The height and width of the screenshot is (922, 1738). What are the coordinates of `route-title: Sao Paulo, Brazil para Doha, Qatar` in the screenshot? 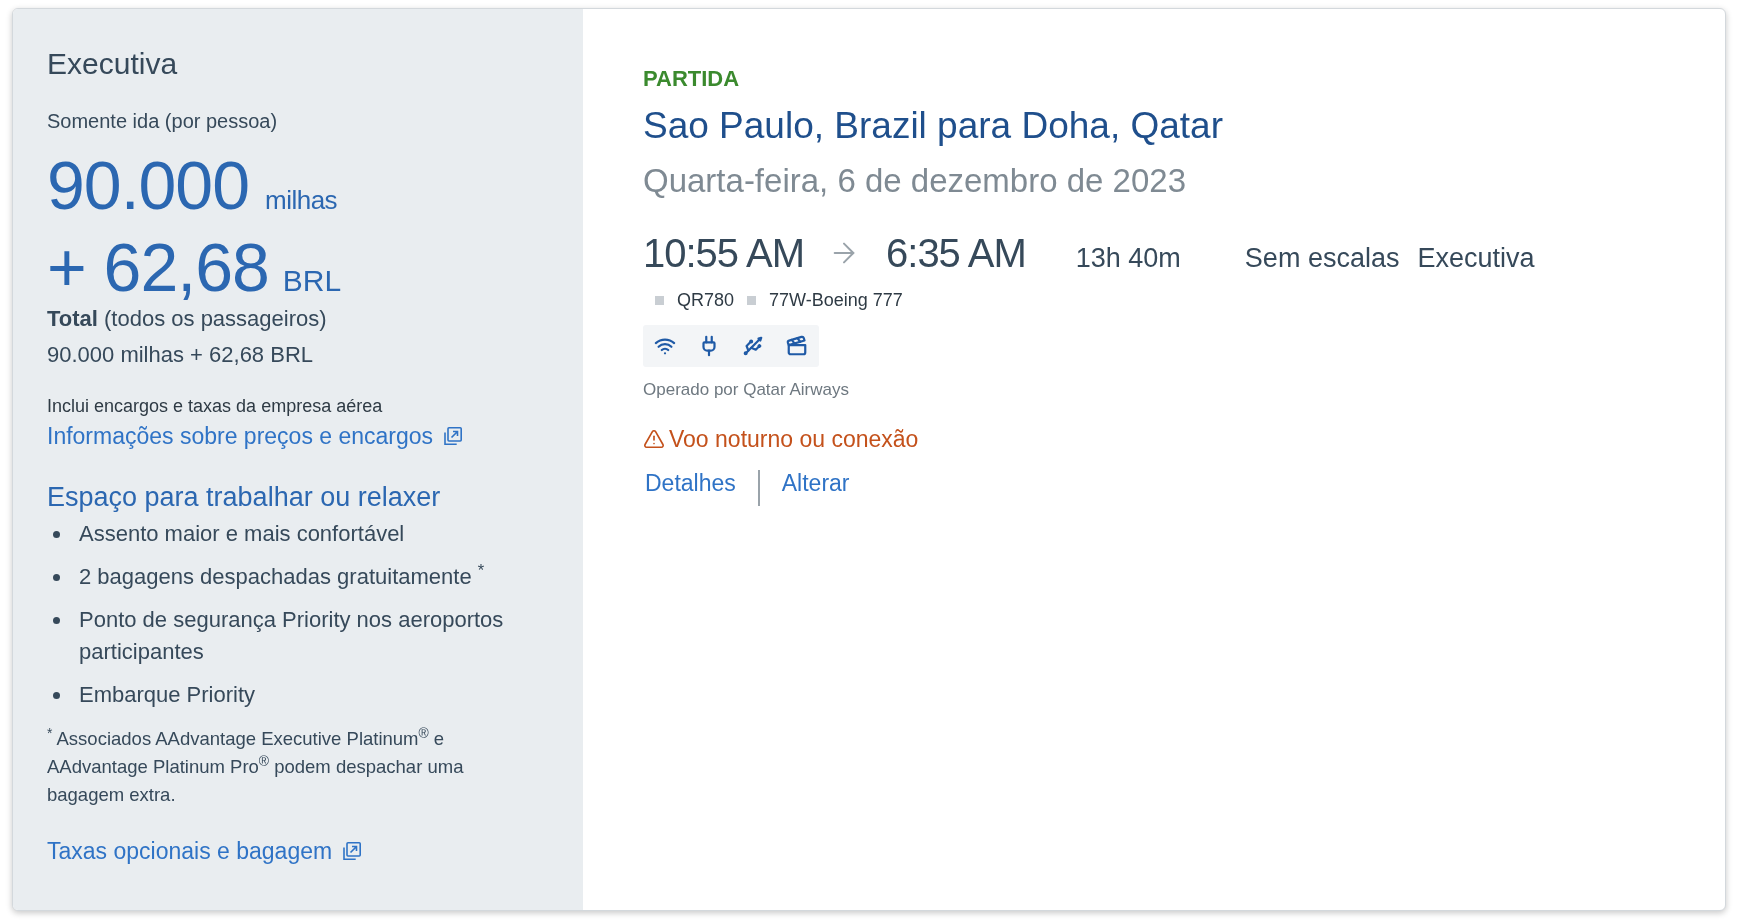 It's located at (933, 126).